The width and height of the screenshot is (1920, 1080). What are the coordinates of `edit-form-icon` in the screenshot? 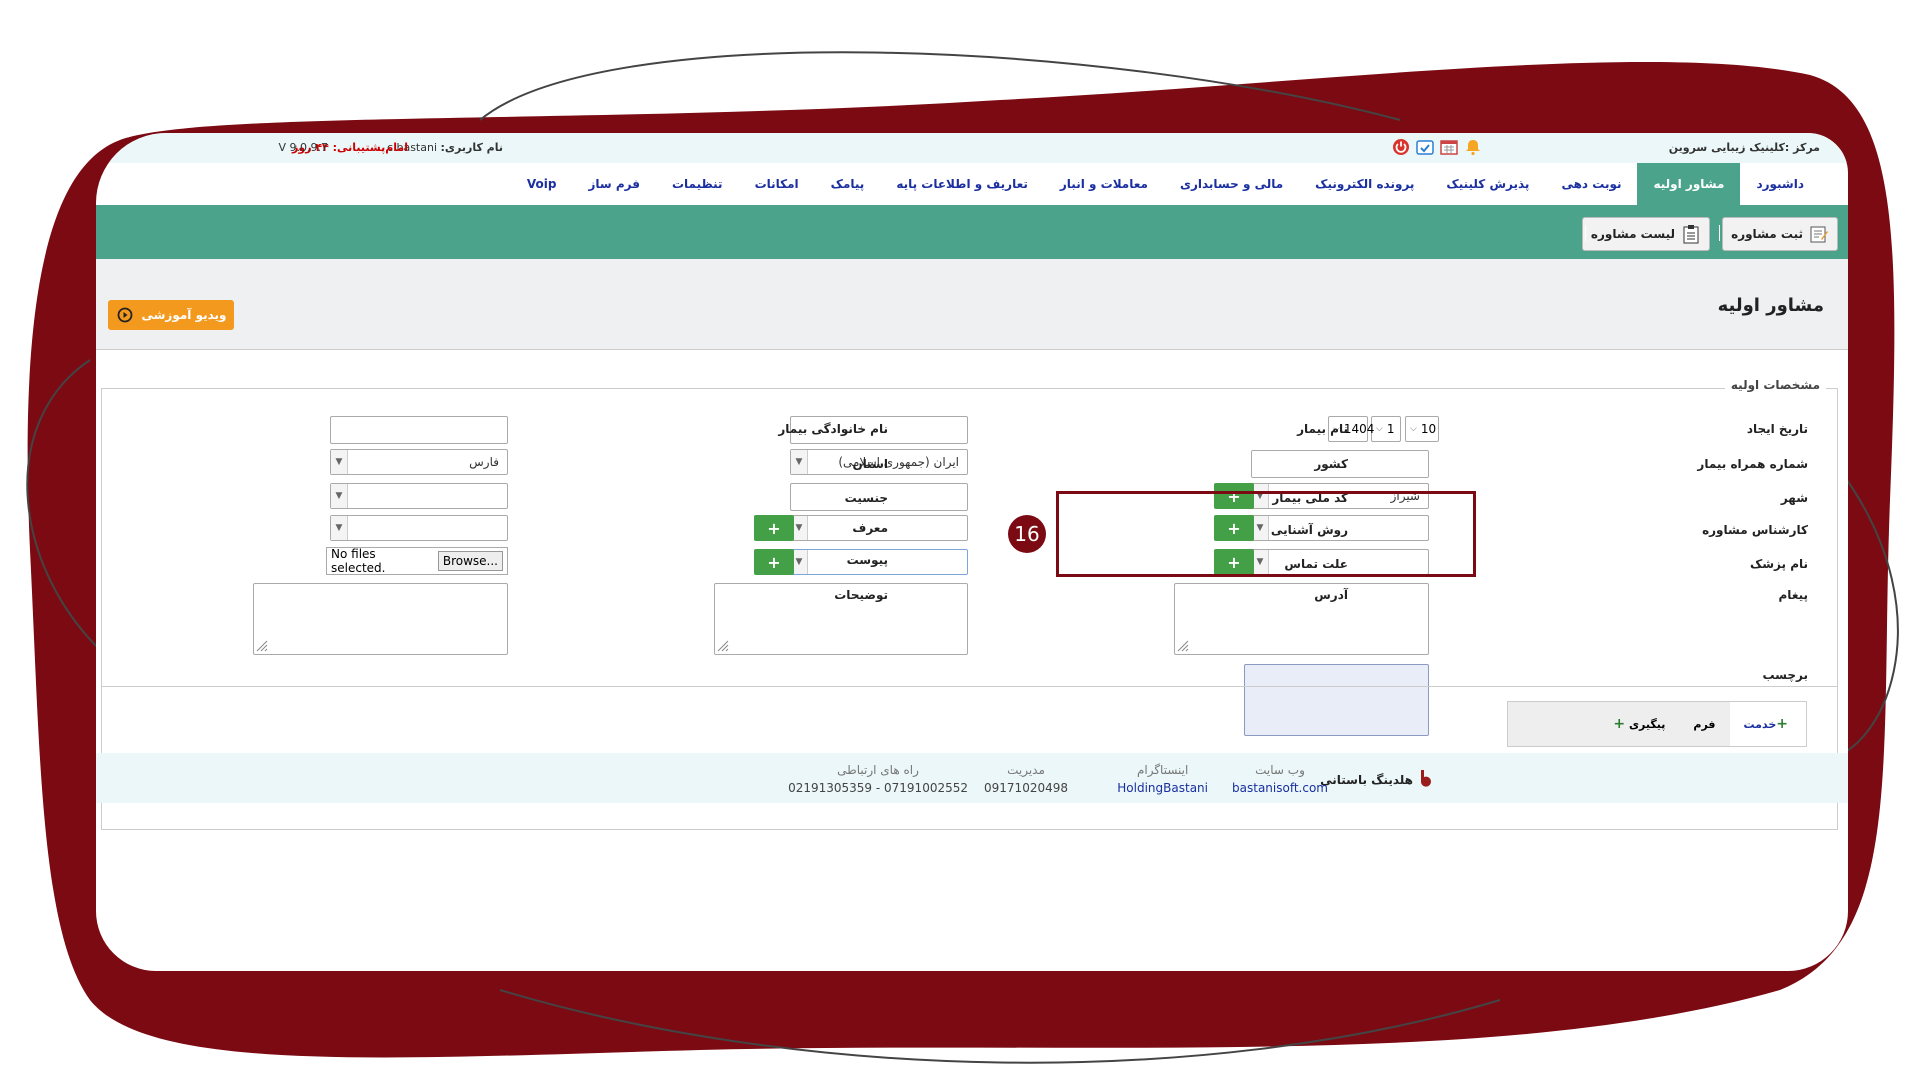 It's located at (1819, 234).